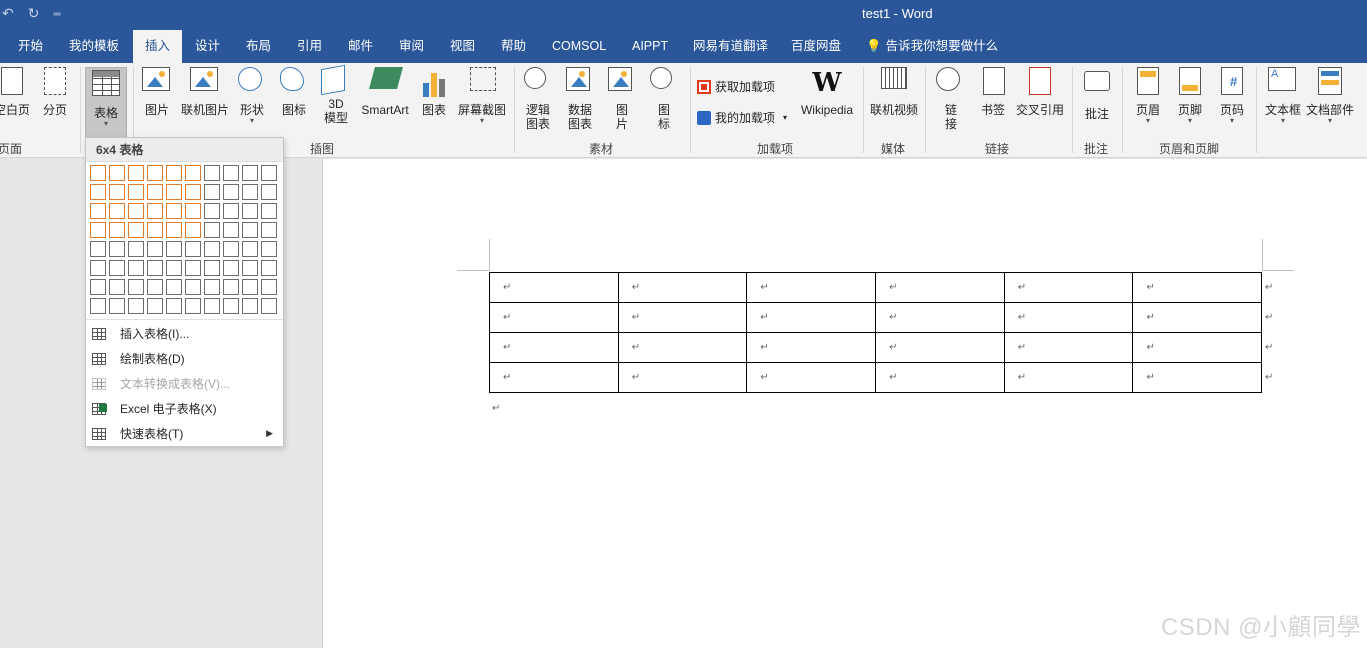 The image size is (1367, 648). What do you see at coordinates (622, 99) in the screenshot?
I see `material-picture-button: 图 片` at bounding box center [622, 99].